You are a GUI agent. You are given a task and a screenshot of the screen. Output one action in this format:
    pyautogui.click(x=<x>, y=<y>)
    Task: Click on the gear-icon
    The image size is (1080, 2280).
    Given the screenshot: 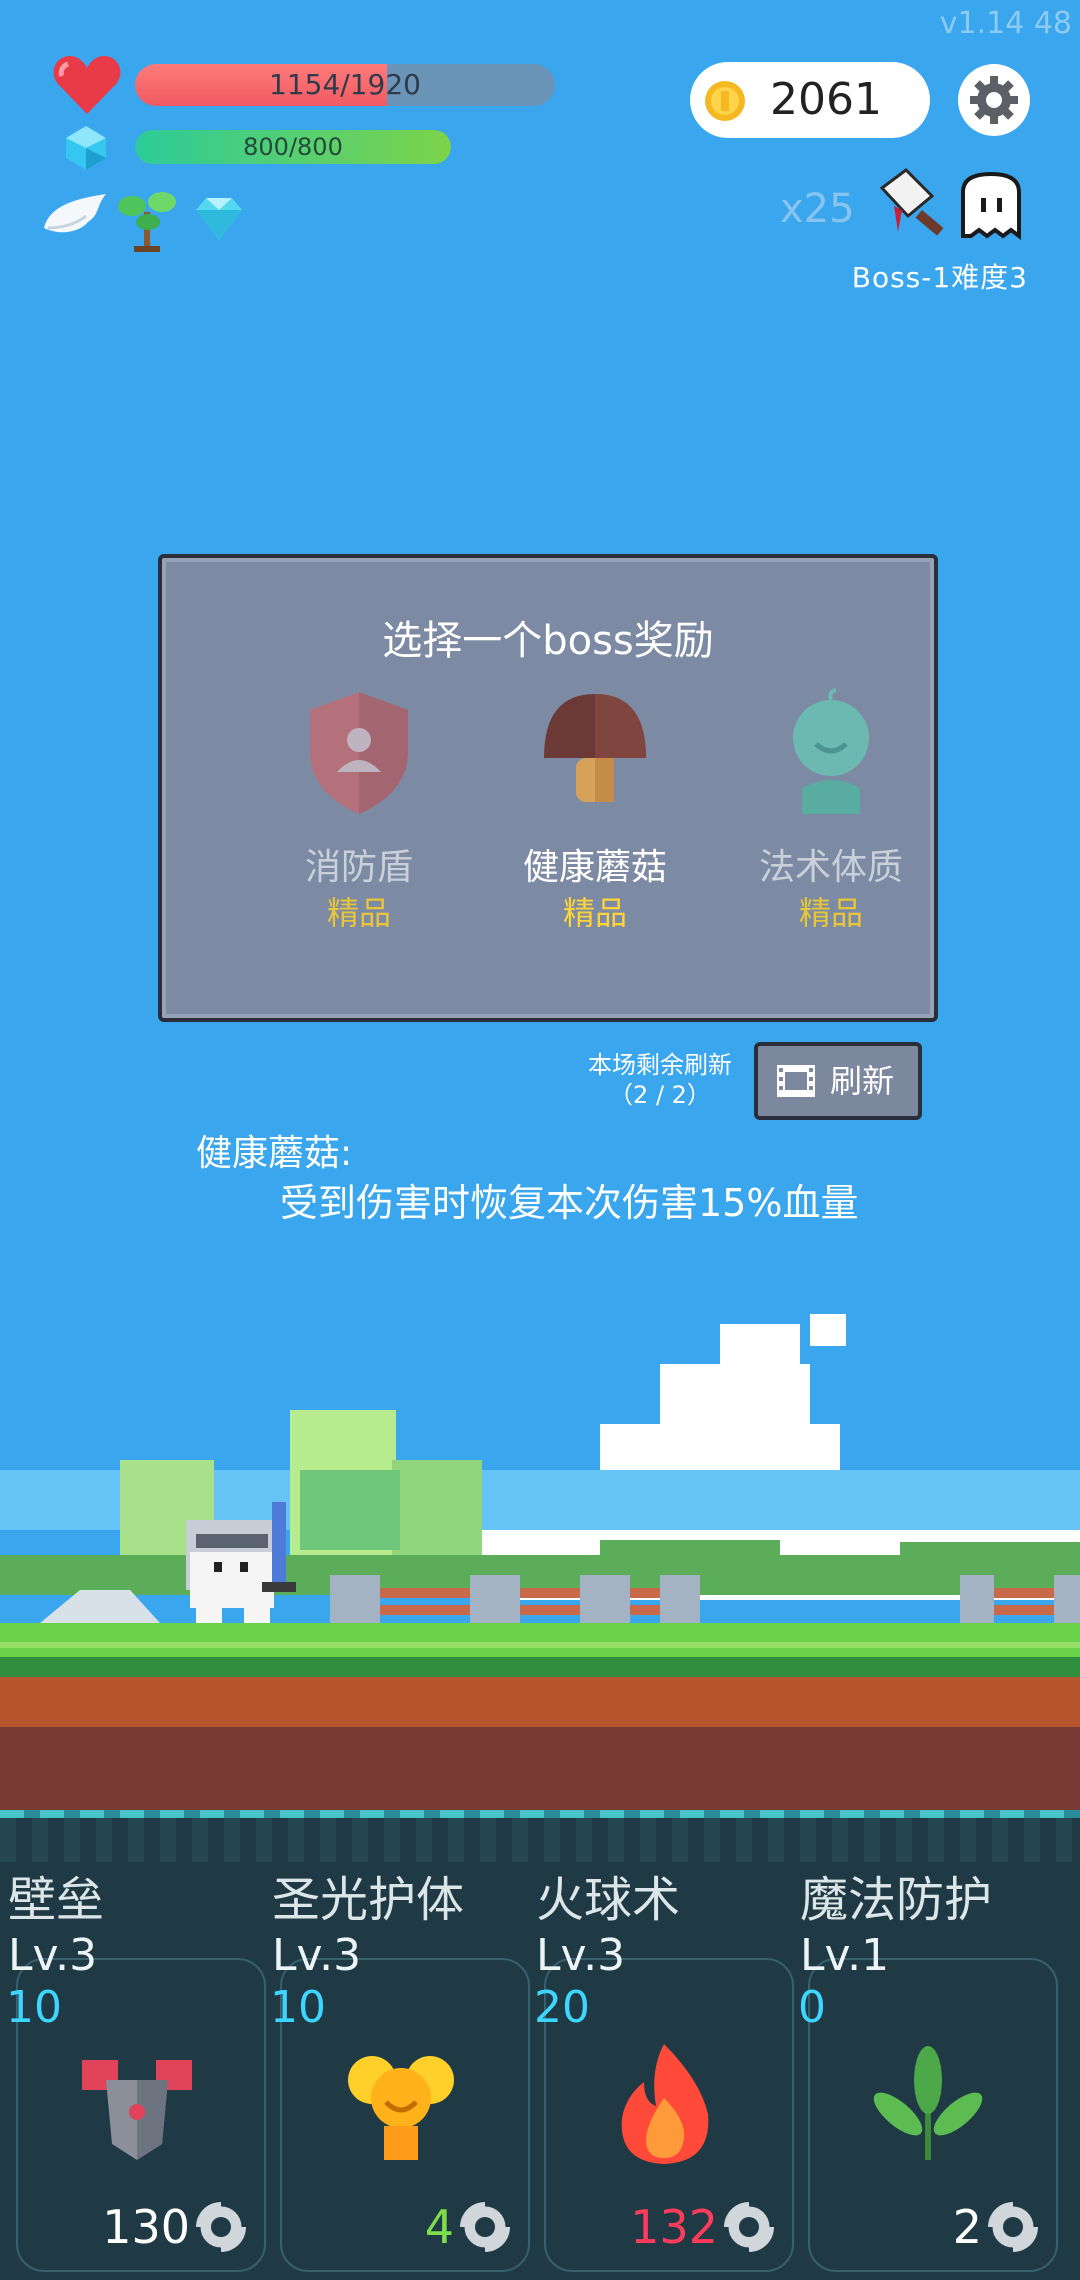 What is the action you would take?
    pyautogui.click(x=994, y=100)
    